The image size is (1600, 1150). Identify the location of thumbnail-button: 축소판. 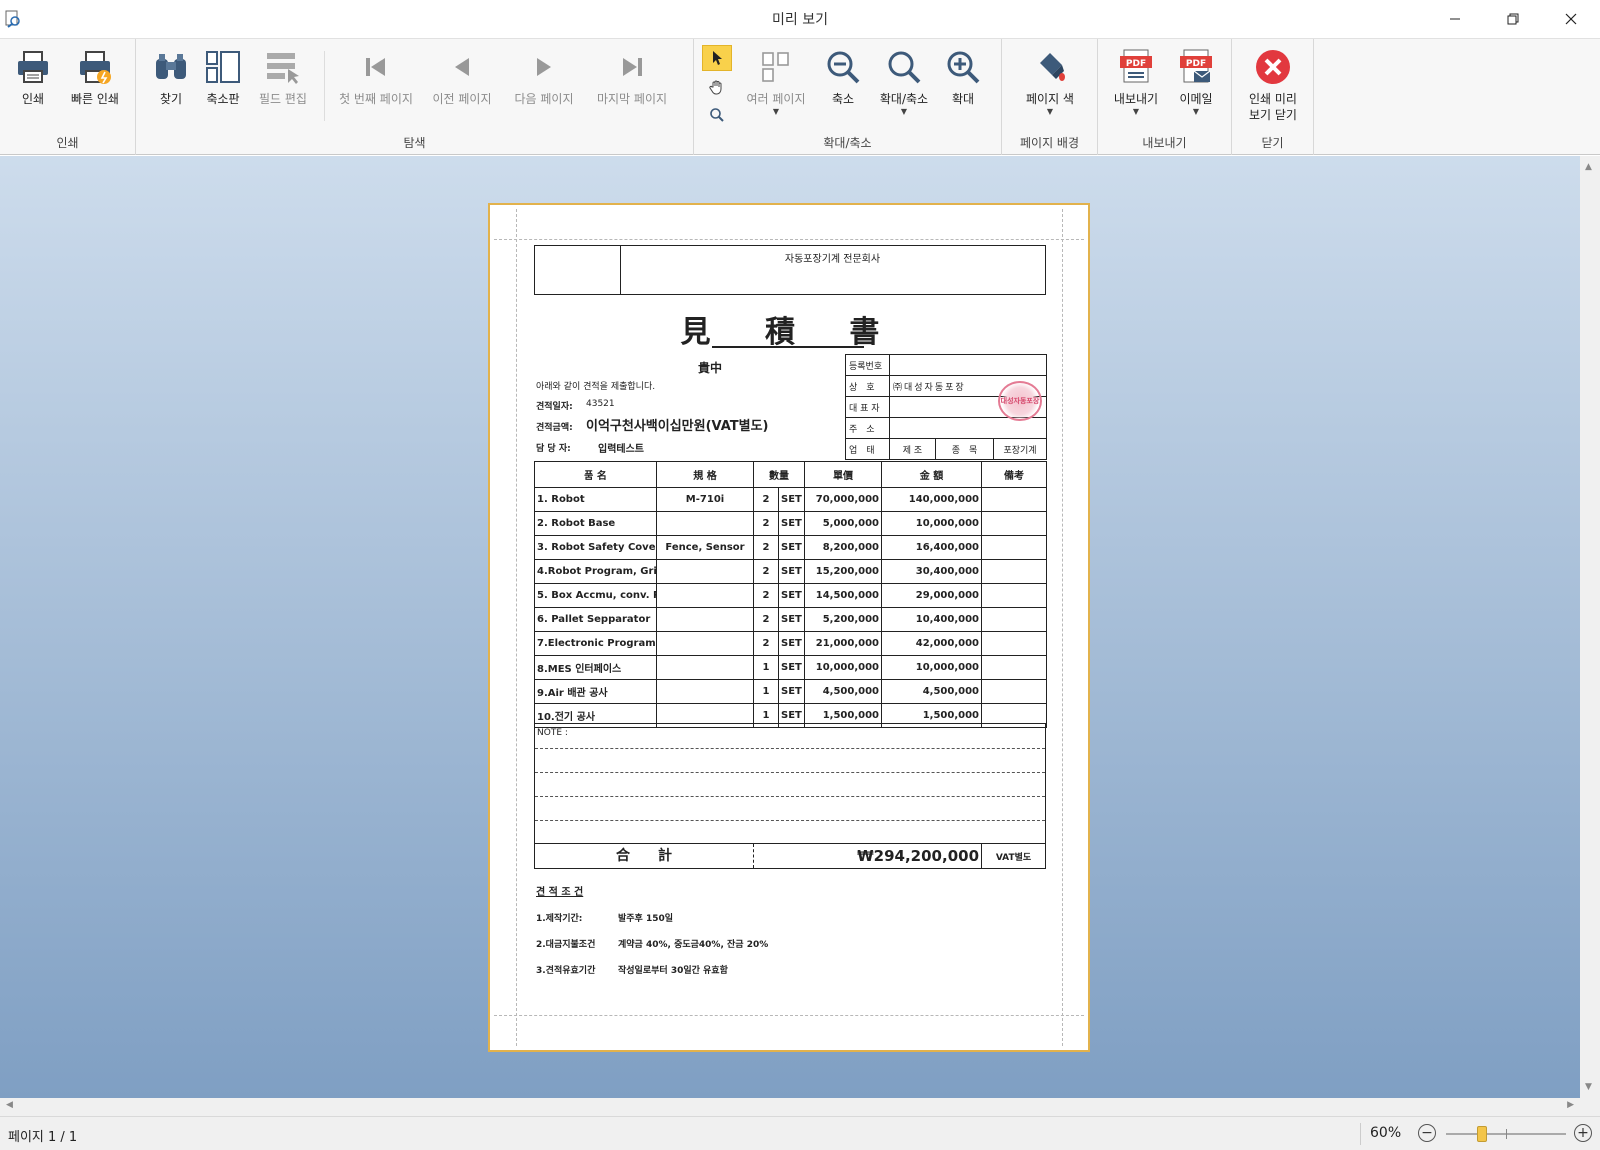
(223, 77).